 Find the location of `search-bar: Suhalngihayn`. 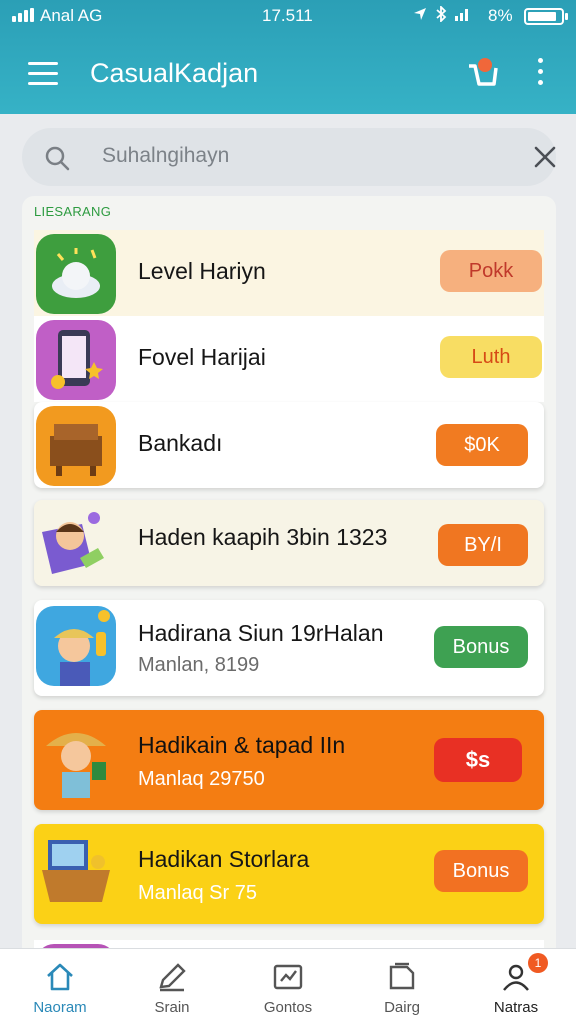

search-bar: Suhalngihayn is located at coordinates (289, 157).